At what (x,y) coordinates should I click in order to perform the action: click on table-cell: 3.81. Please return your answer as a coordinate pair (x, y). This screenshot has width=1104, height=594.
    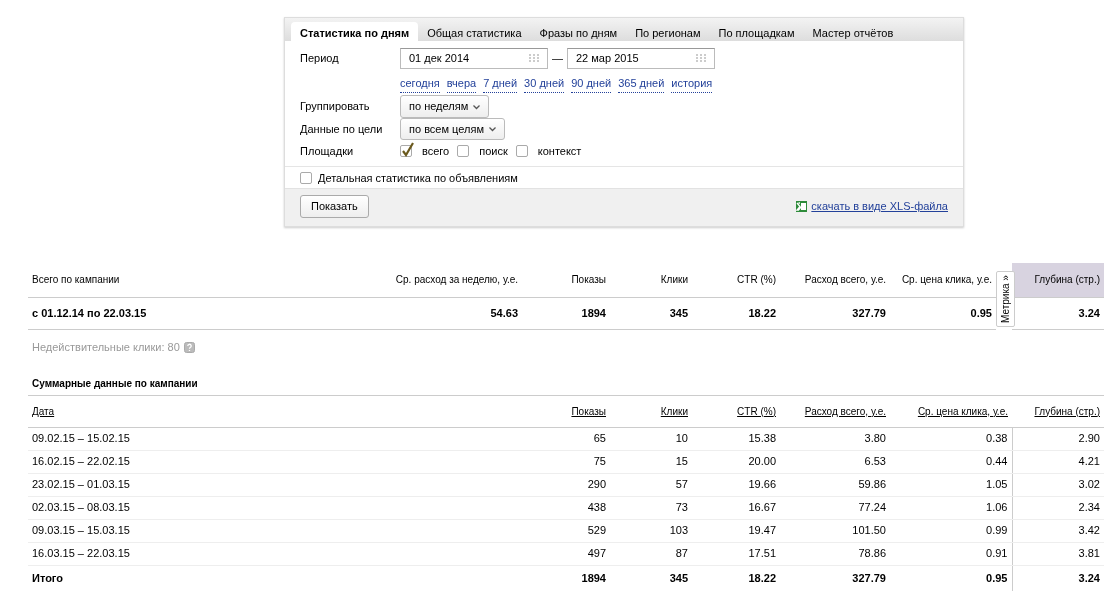
    Looking at the image, I should click on (1058, 553).